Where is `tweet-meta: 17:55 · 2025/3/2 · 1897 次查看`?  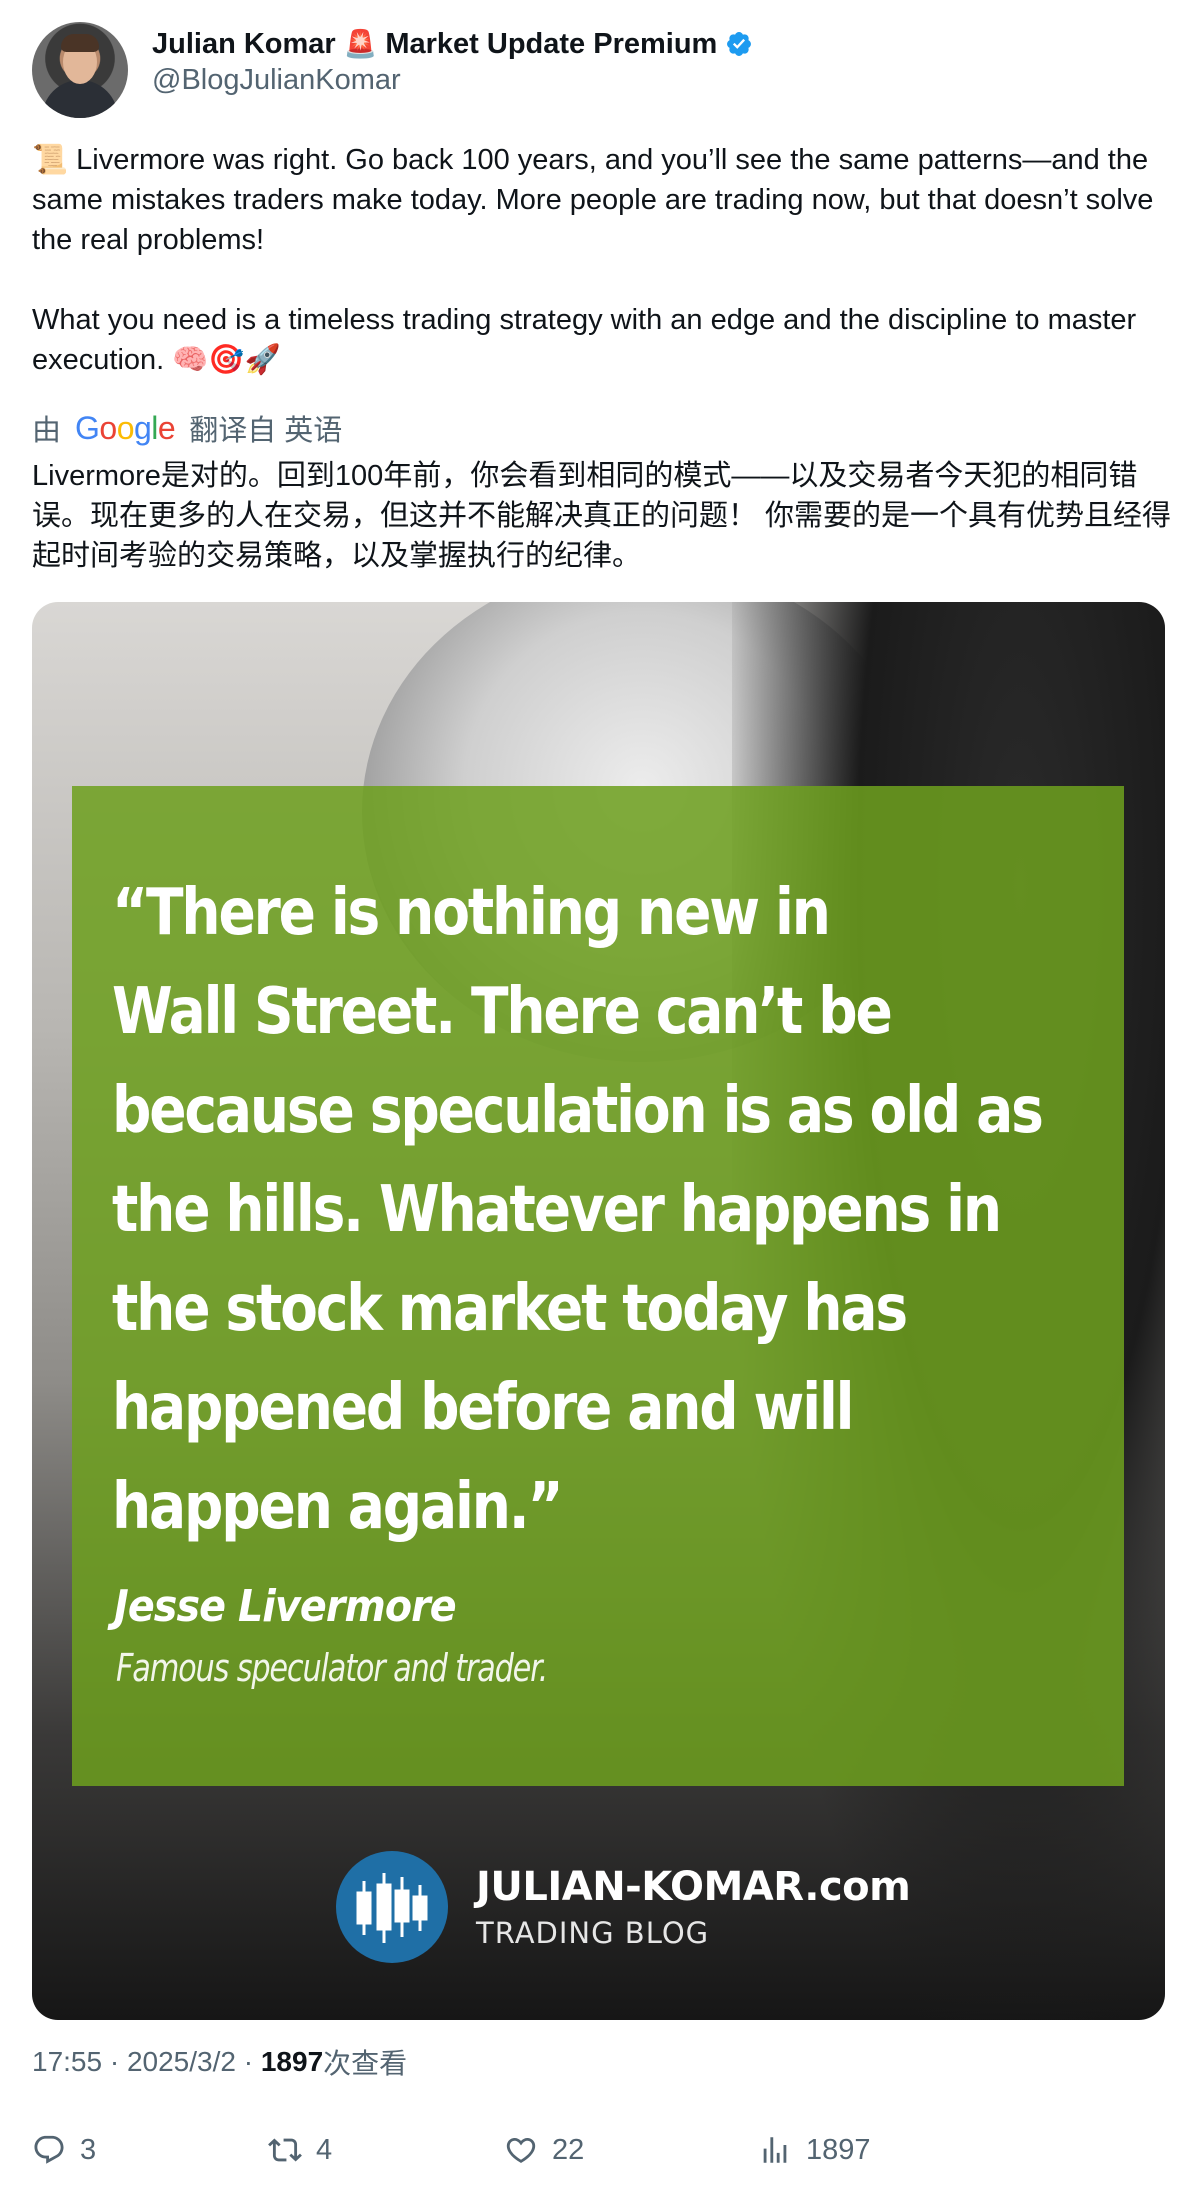
tweet-meta: 17:55 · 2025/3/2 · 1897 次查看 is located at coordinates (219, 2062).